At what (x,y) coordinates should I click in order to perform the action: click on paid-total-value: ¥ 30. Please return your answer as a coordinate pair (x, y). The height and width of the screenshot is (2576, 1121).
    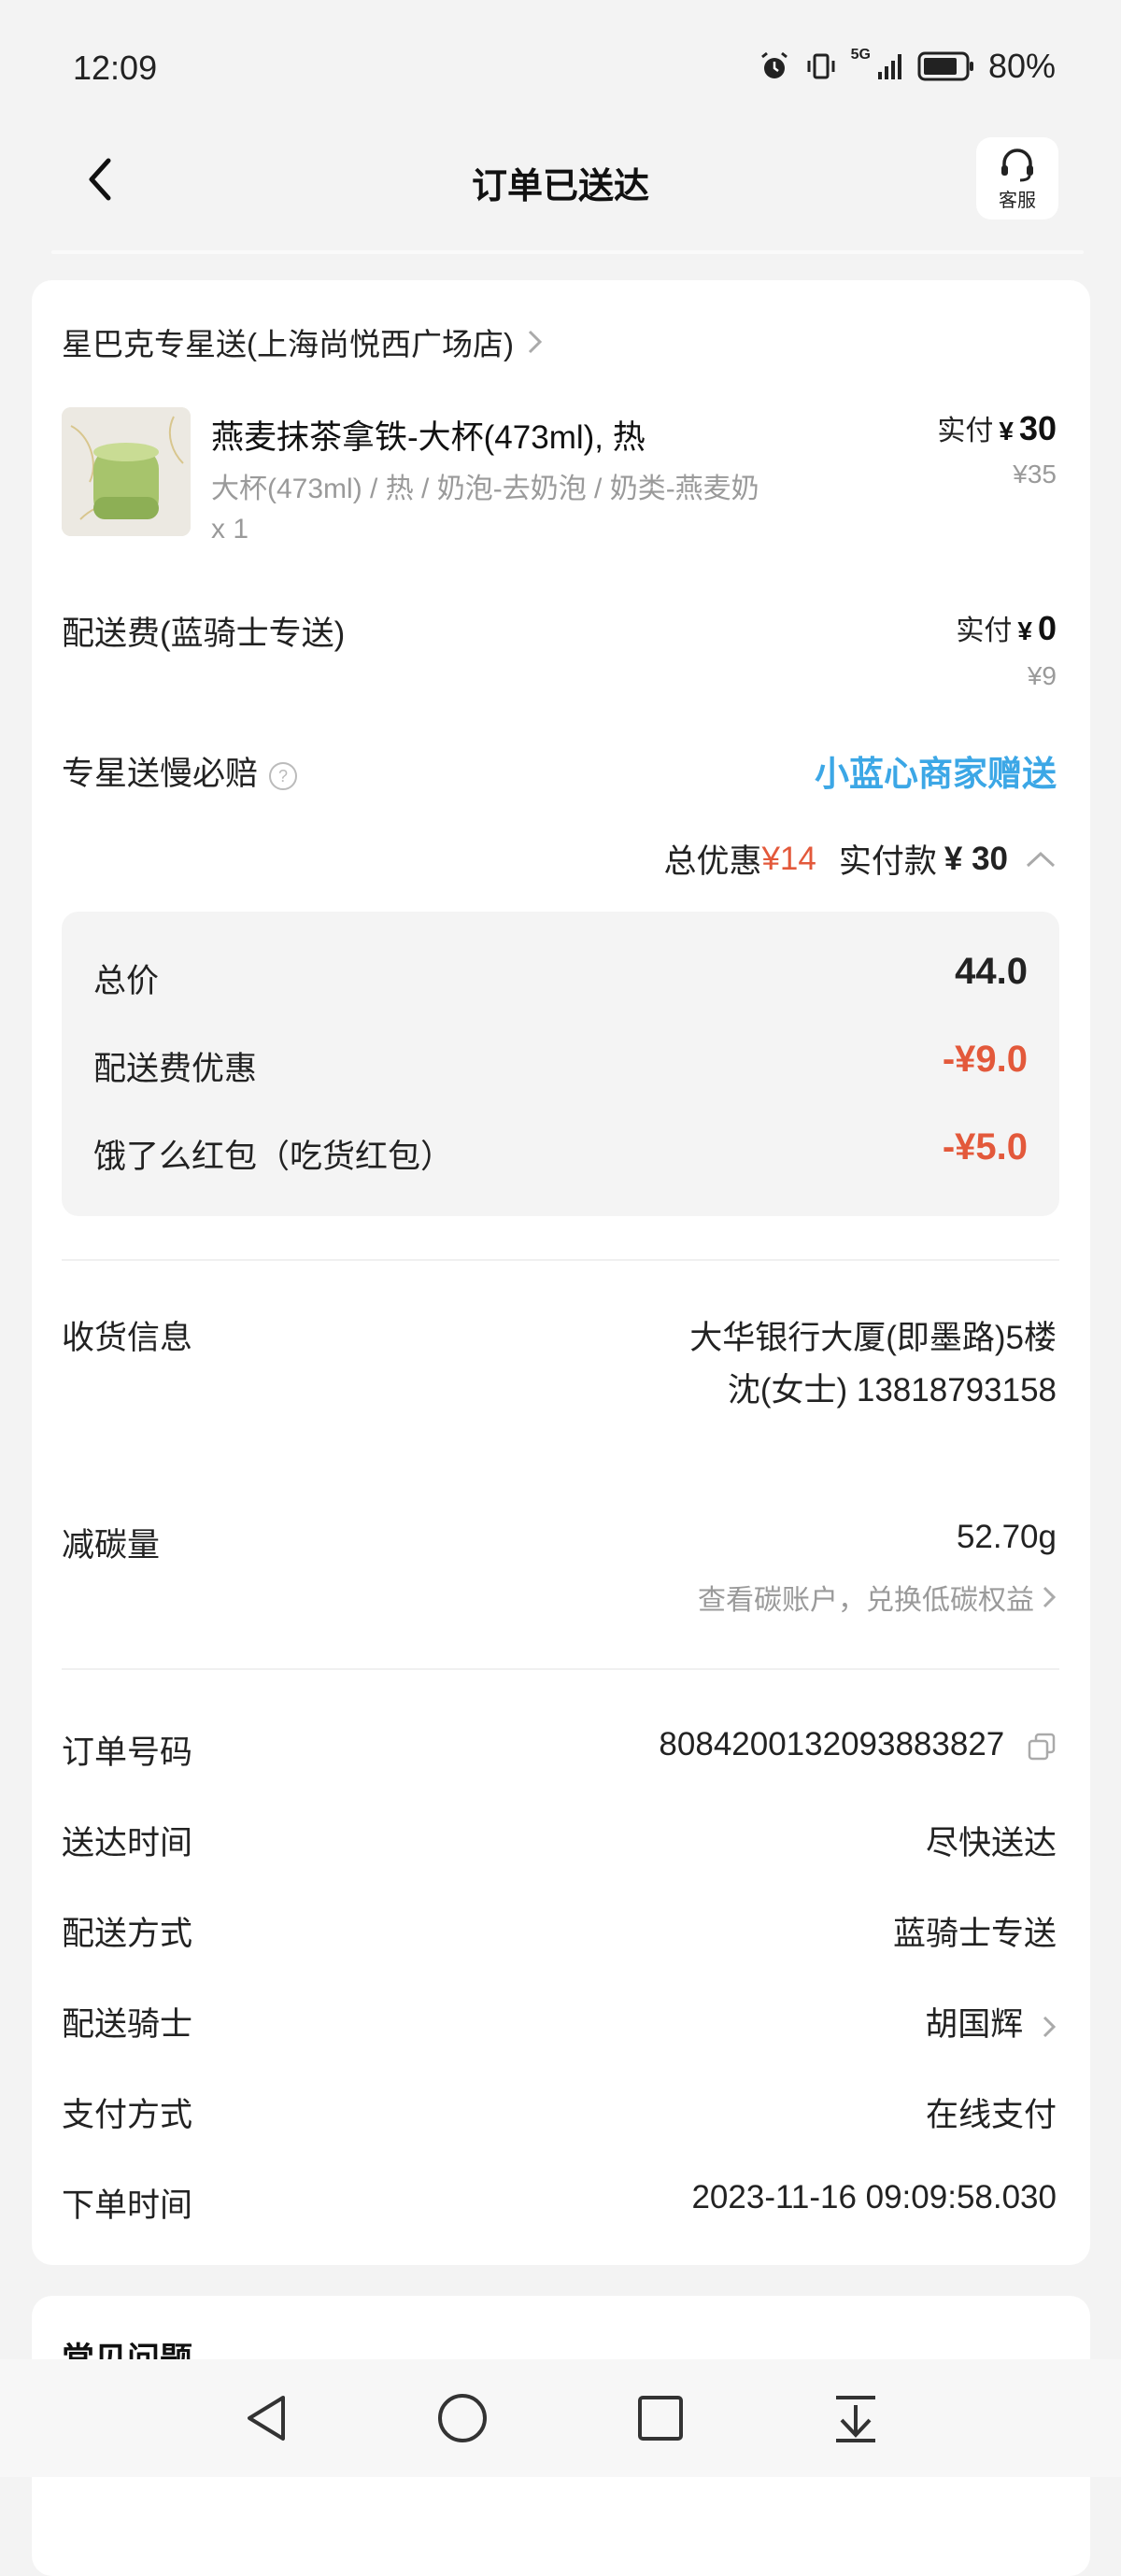
    Looking at the image, I should click on (976, 858).